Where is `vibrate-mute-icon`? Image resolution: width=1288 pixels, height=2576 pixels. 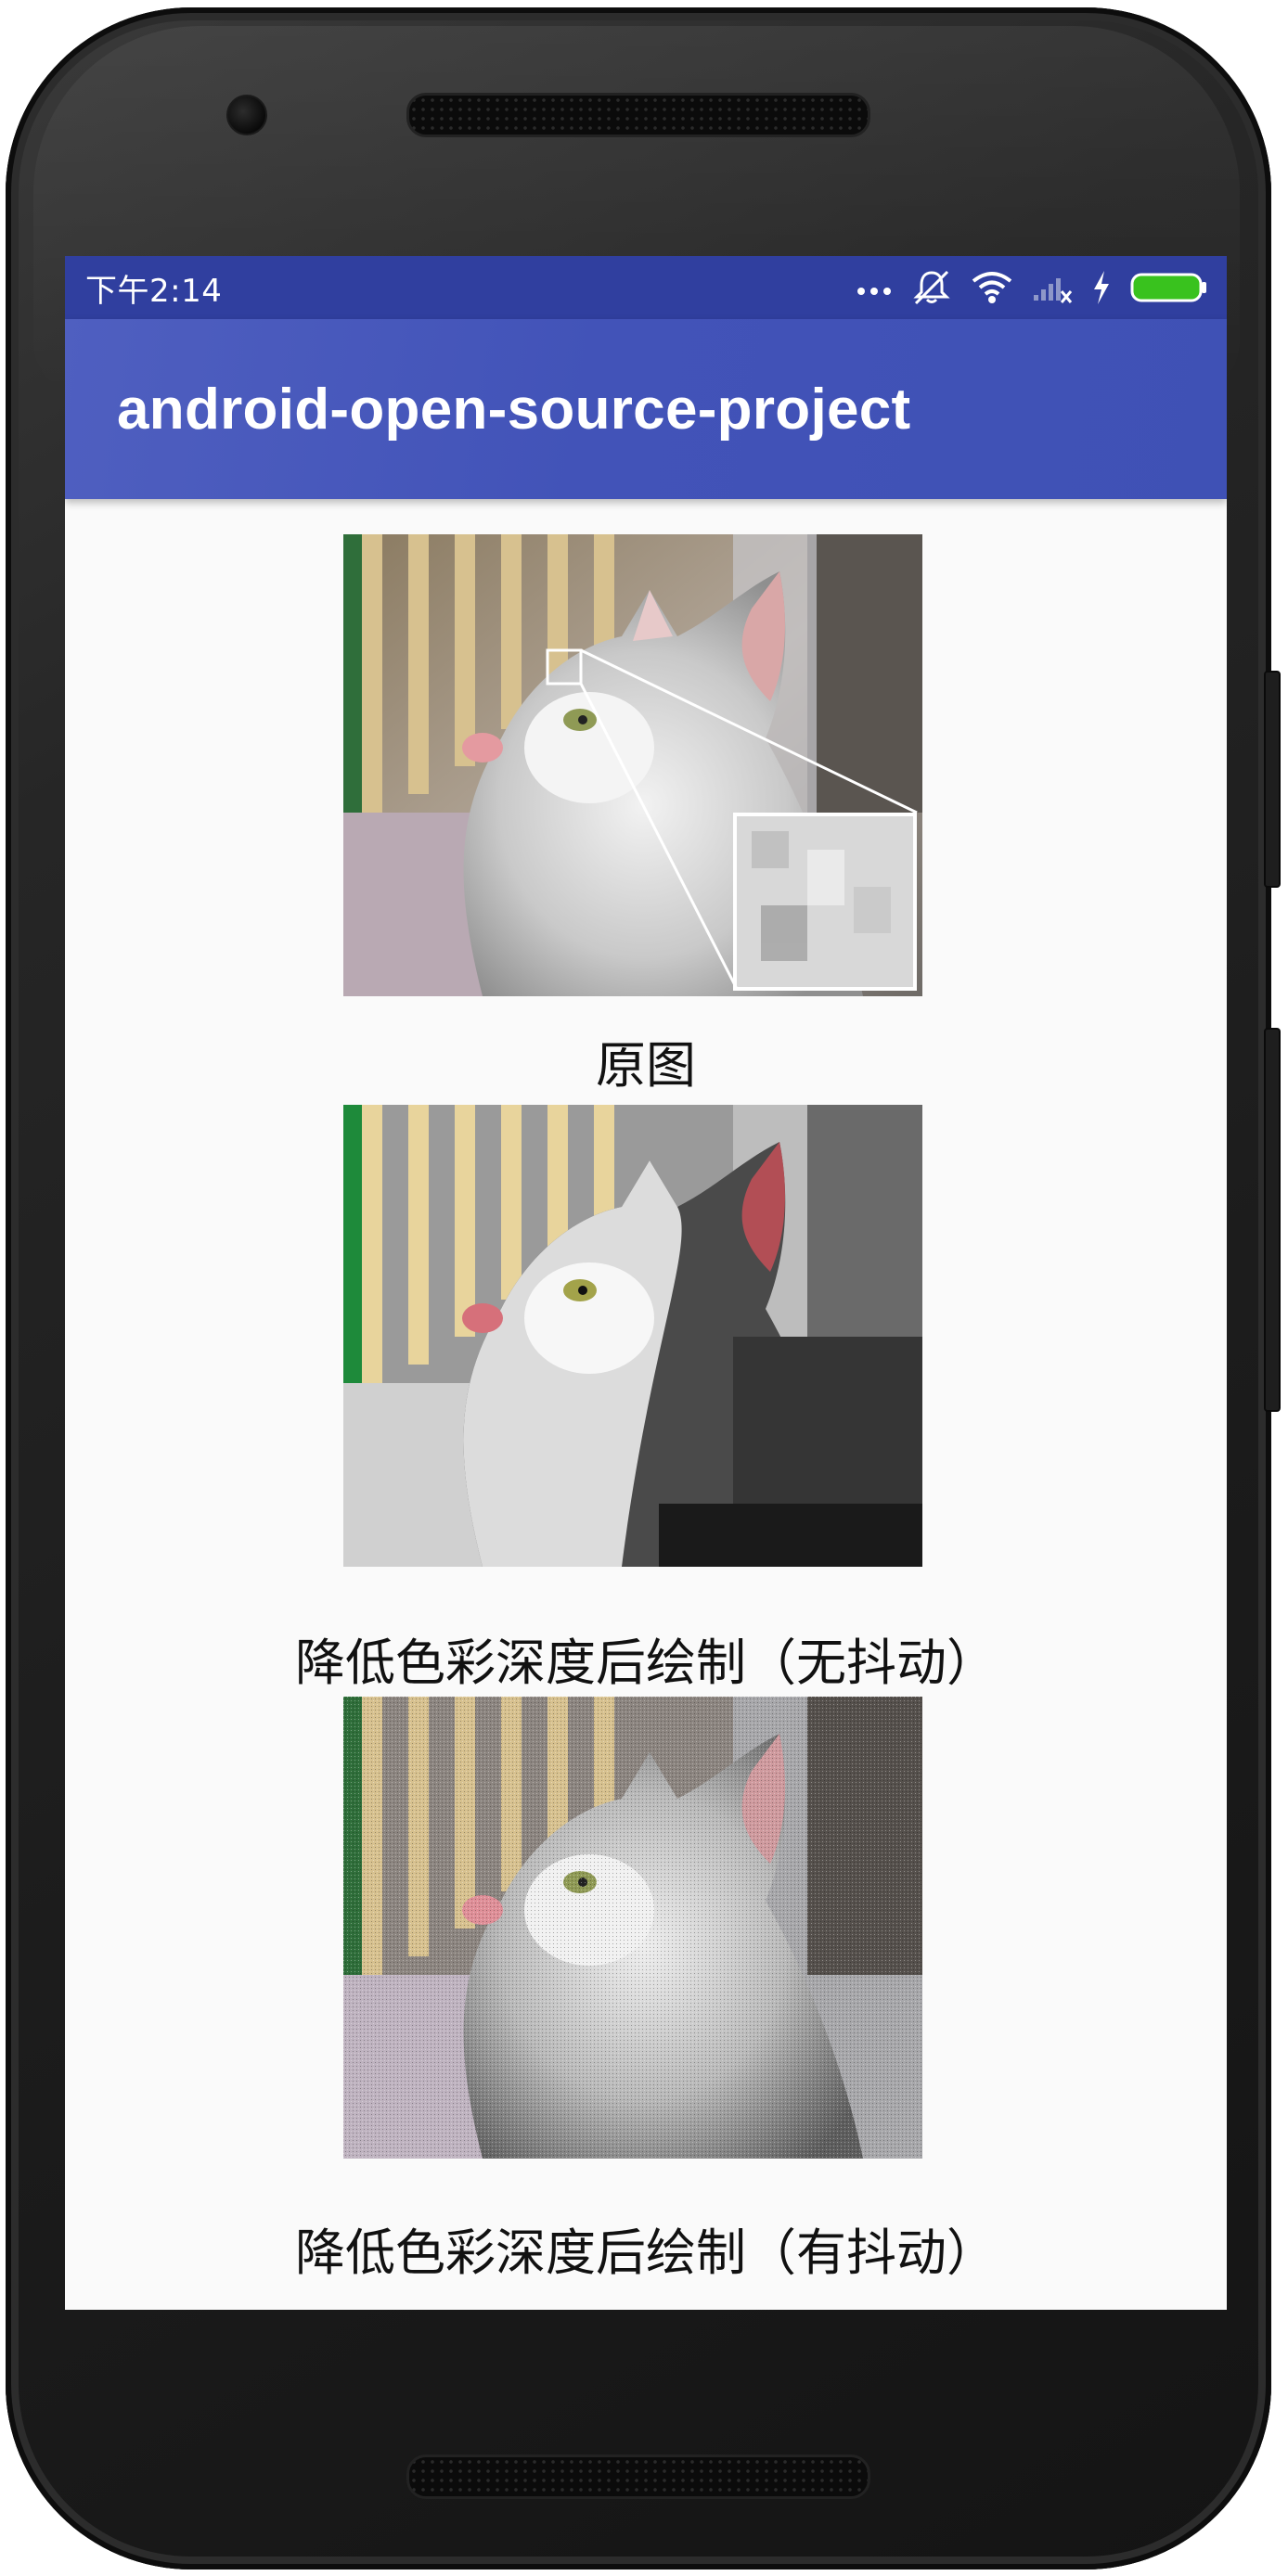 vibrate-mute-icon is located at coordinates (931, 287).